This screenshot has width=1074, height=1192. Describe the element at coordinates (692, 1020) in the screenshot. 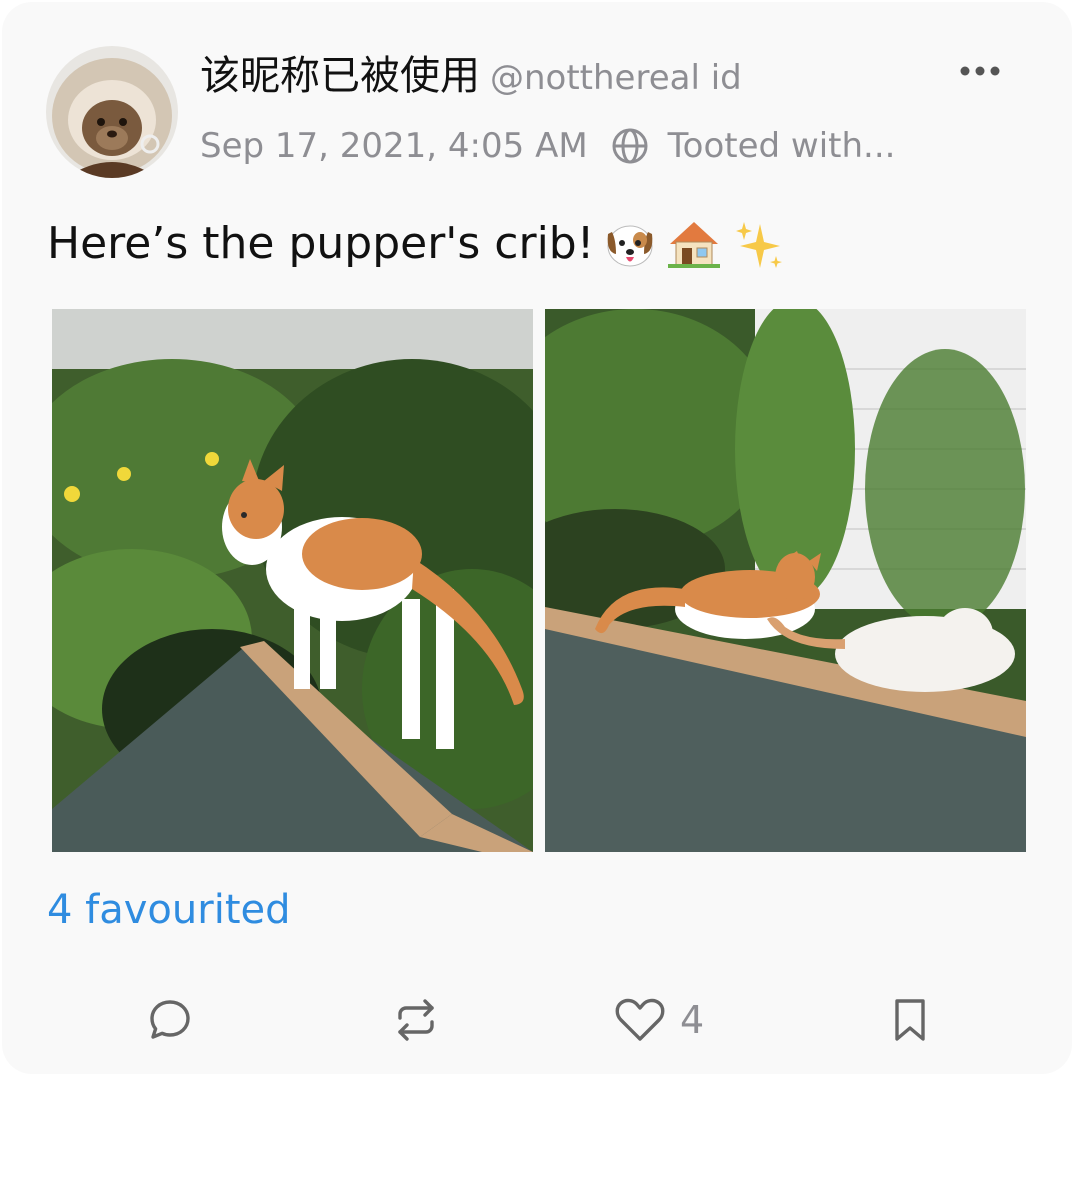

I see `favourite-count: 4` at that location.